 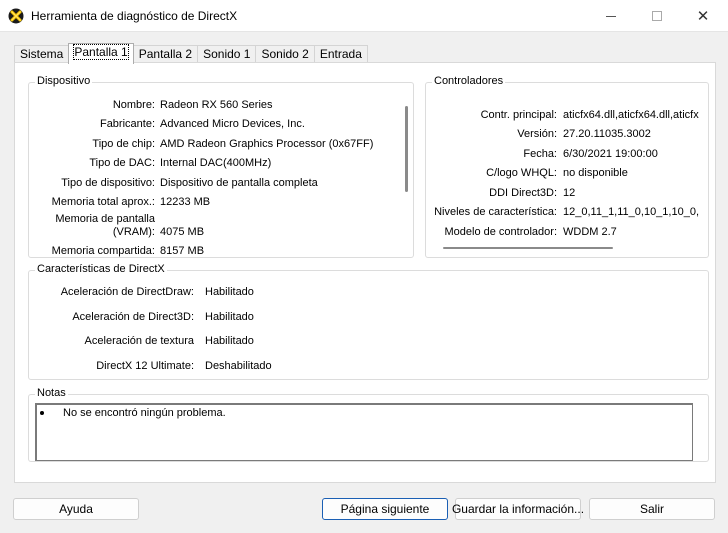 I want to click on close-icon: ✕, so click(x=703, y=16).